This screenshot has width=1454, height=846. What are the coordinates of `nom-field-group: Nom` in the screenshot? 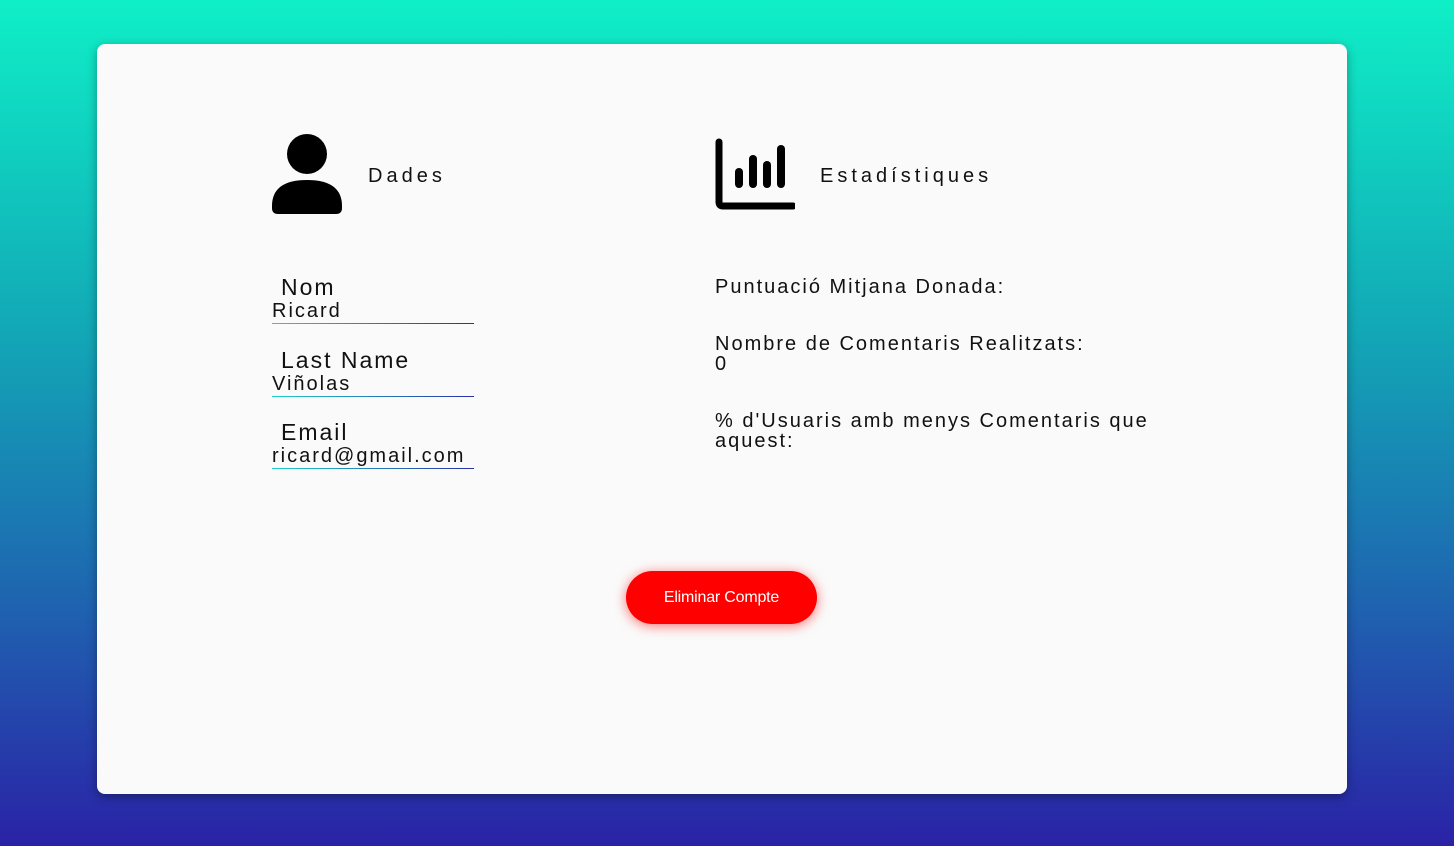 It's located at (373, 299).